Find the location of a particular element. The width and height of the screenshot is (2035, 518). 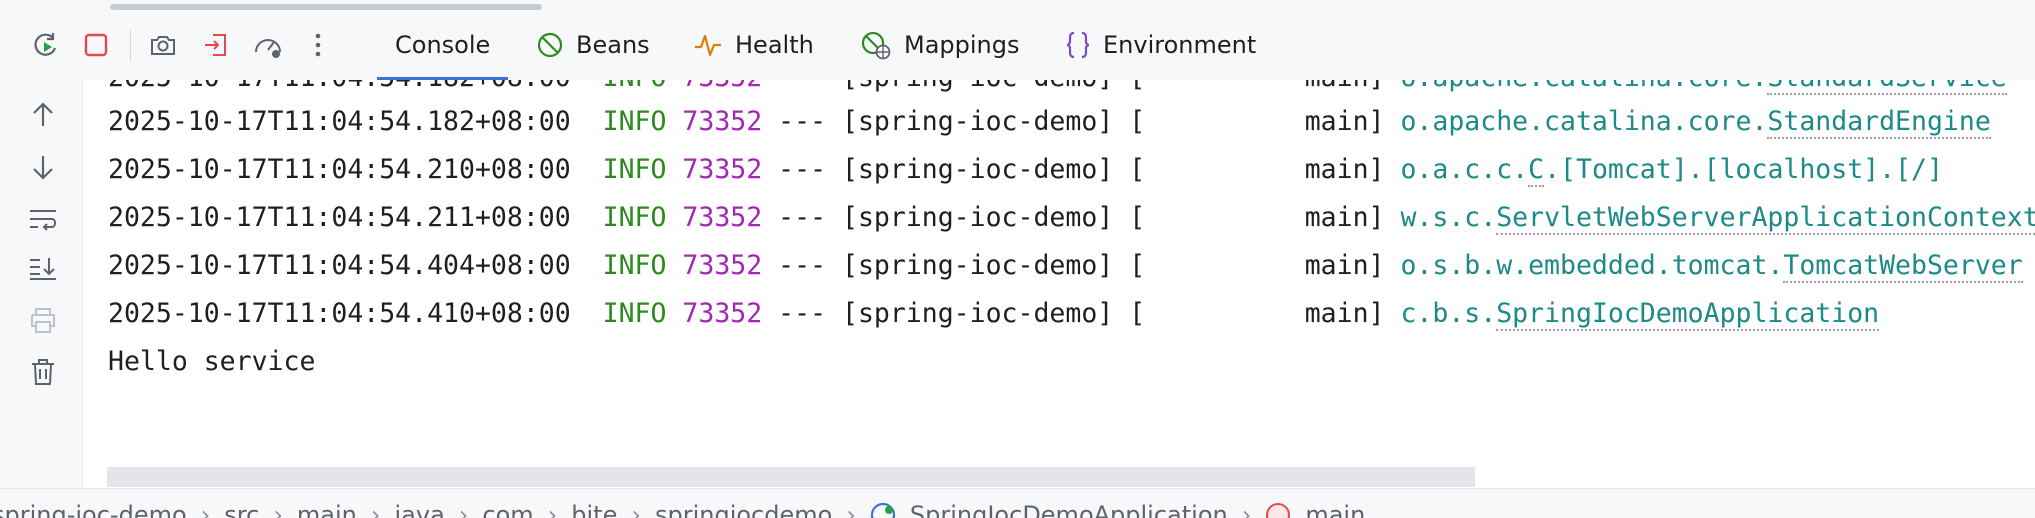

logger-package: c.b.s. is located at coordinates (1448, 313).